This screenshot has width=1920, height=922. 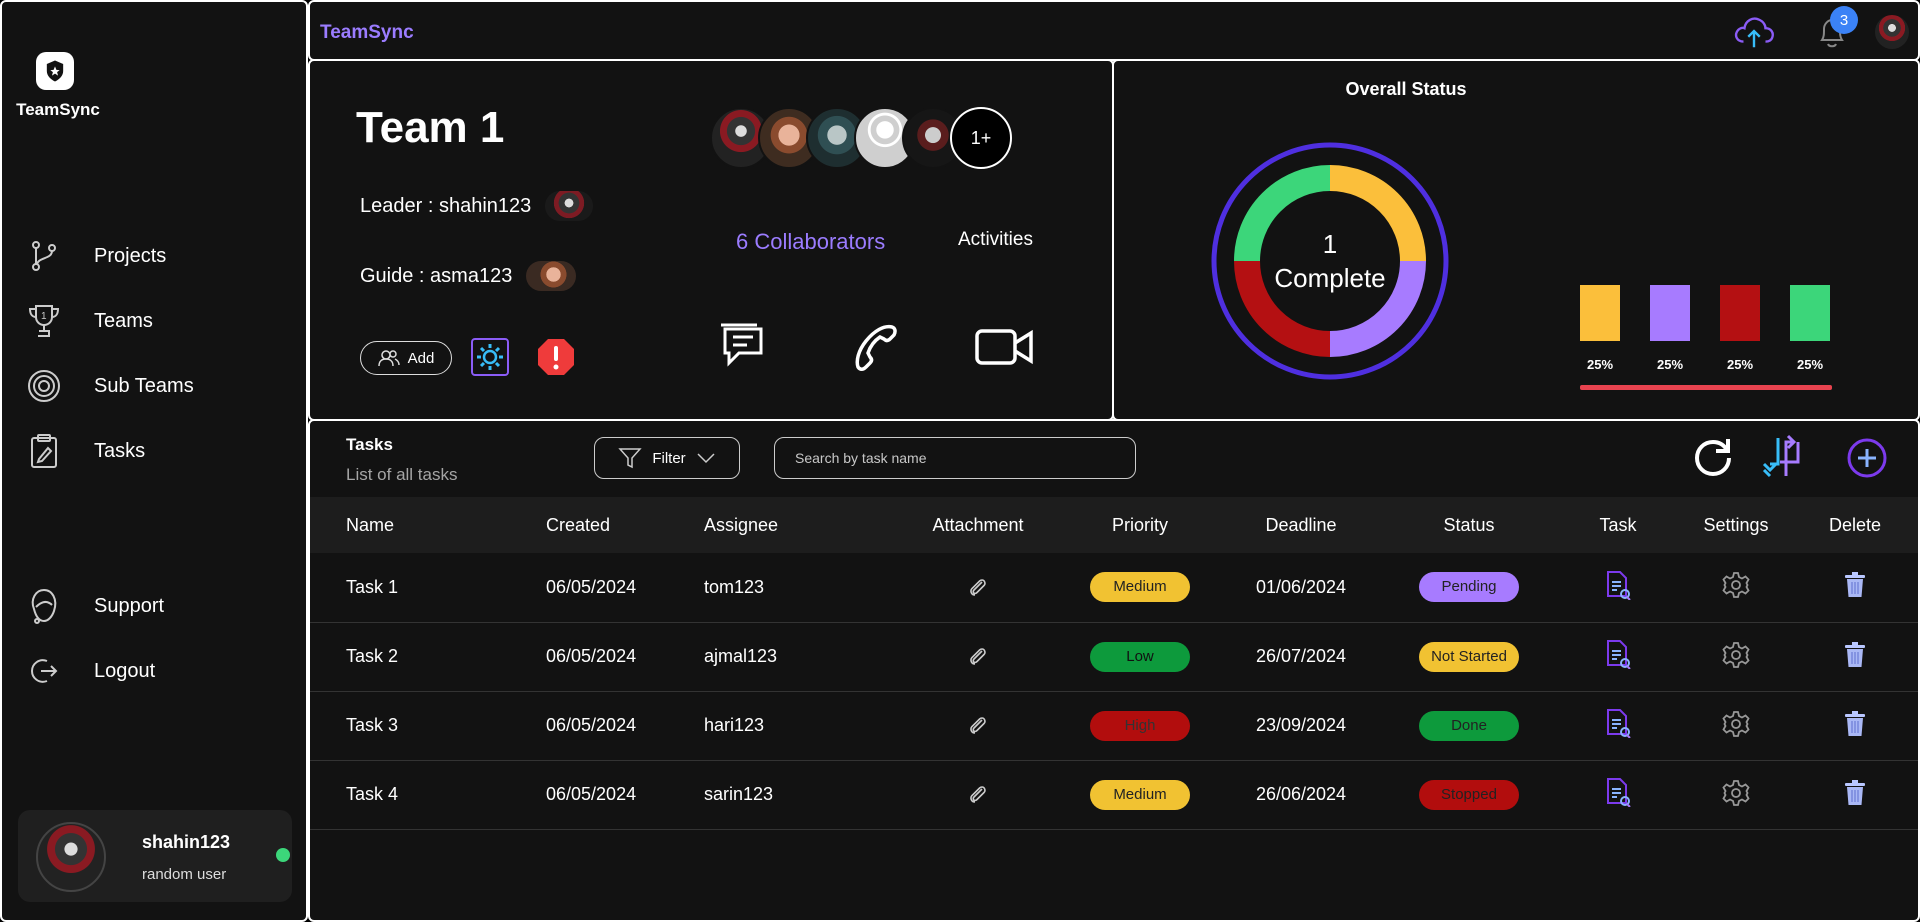 I want to click on col-header-deadline: Deadline, so click(x=1301, y=525).